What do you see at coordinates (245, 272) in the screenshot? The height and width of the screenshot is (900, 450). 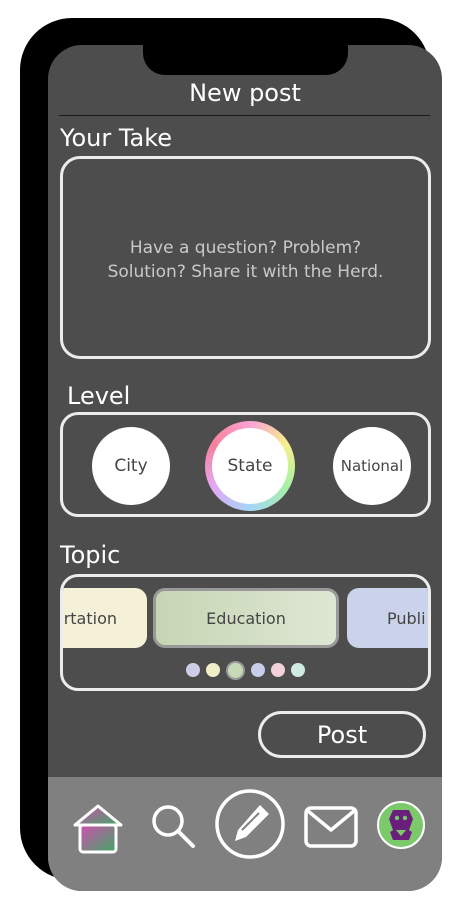 I see `placeholder-line-2: Solution? Share it with the Herd.` at bounding box center [245, 272].